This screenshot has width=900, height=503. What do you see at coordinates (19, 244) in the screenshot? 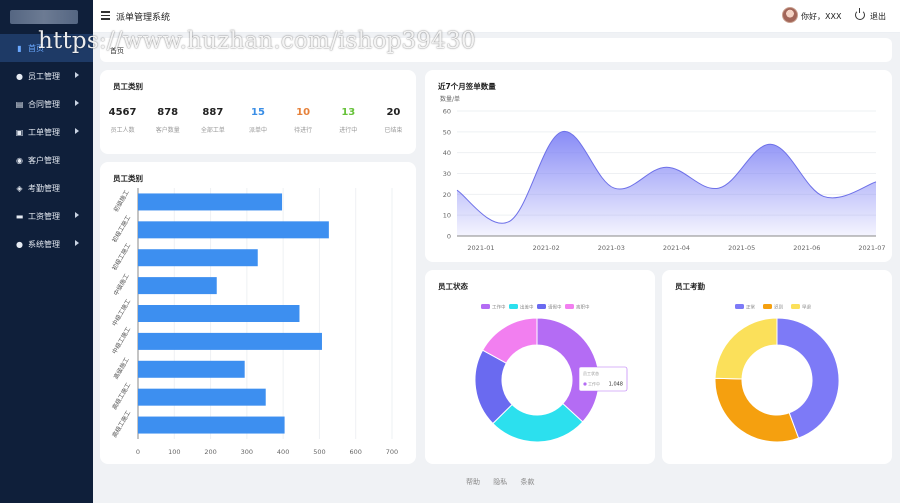
I see `settings-user-icon: ●` at bounding box center [19, 244].